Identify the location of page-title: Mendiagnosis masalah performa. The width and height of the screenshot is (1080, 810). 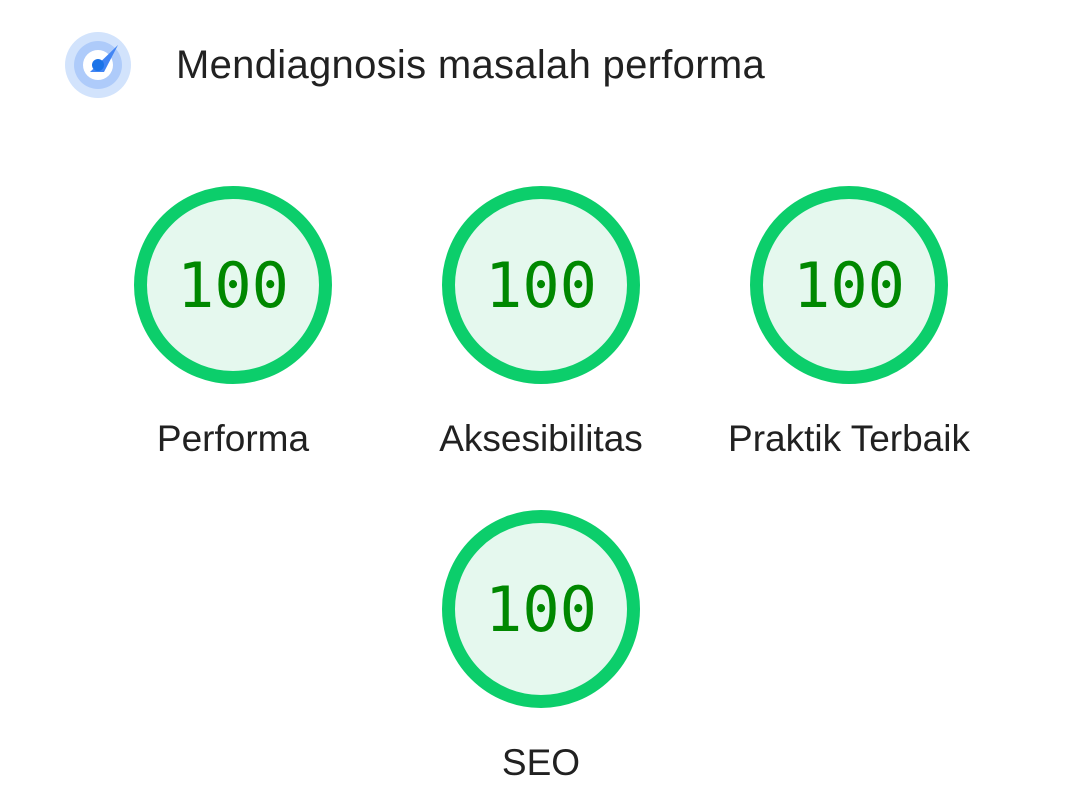
(470, 64).